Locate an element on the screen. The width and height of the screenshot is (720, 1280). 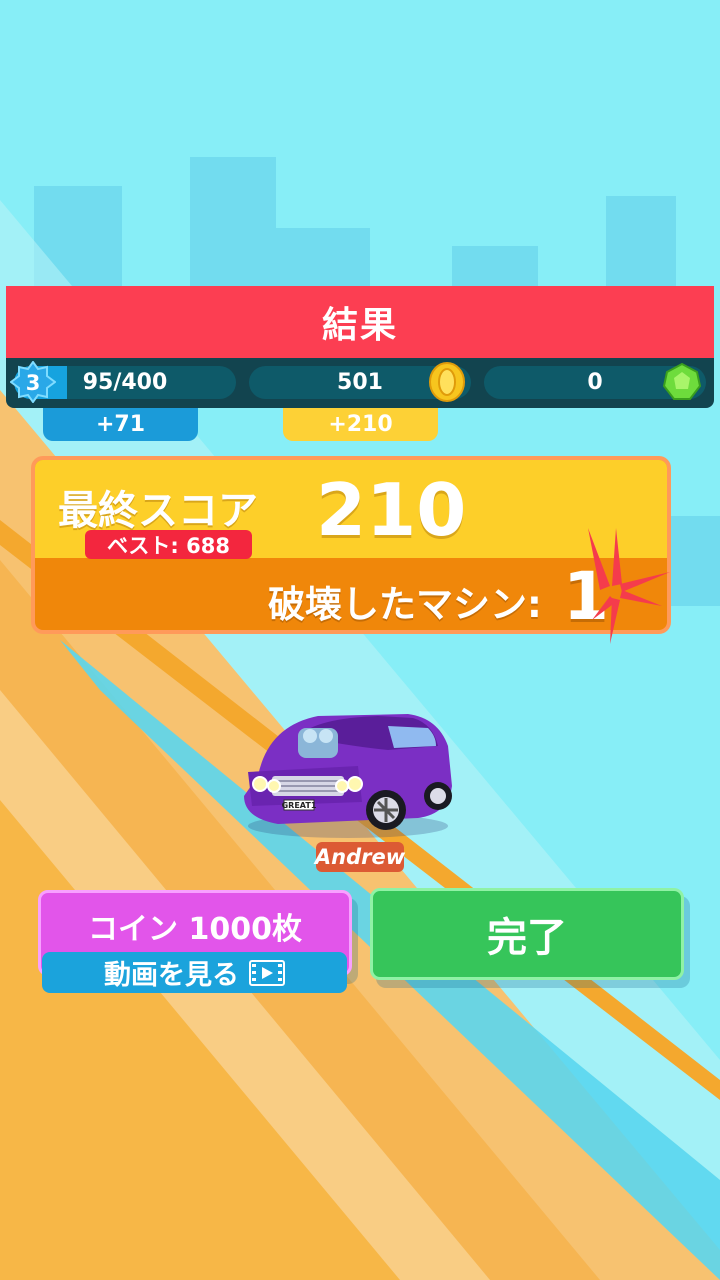
level-number: 3 is located at coordinates (33, 383).